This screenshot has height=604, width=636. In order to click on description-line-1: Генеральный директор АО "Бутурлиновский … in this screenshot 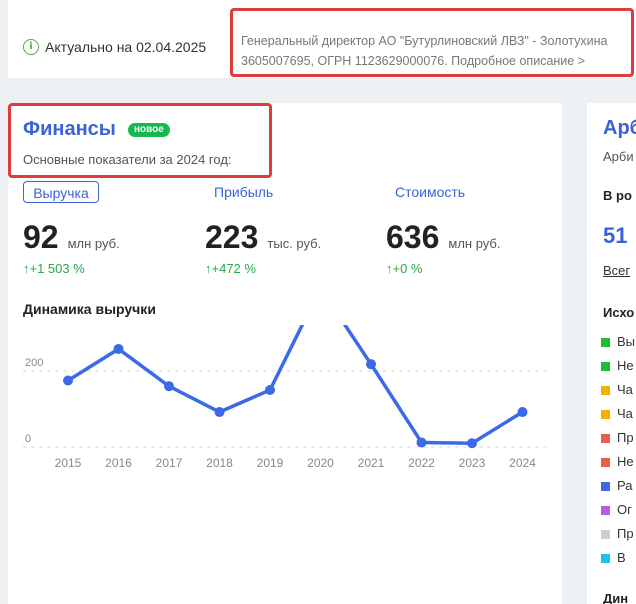, I will do `click(424, 41)`.